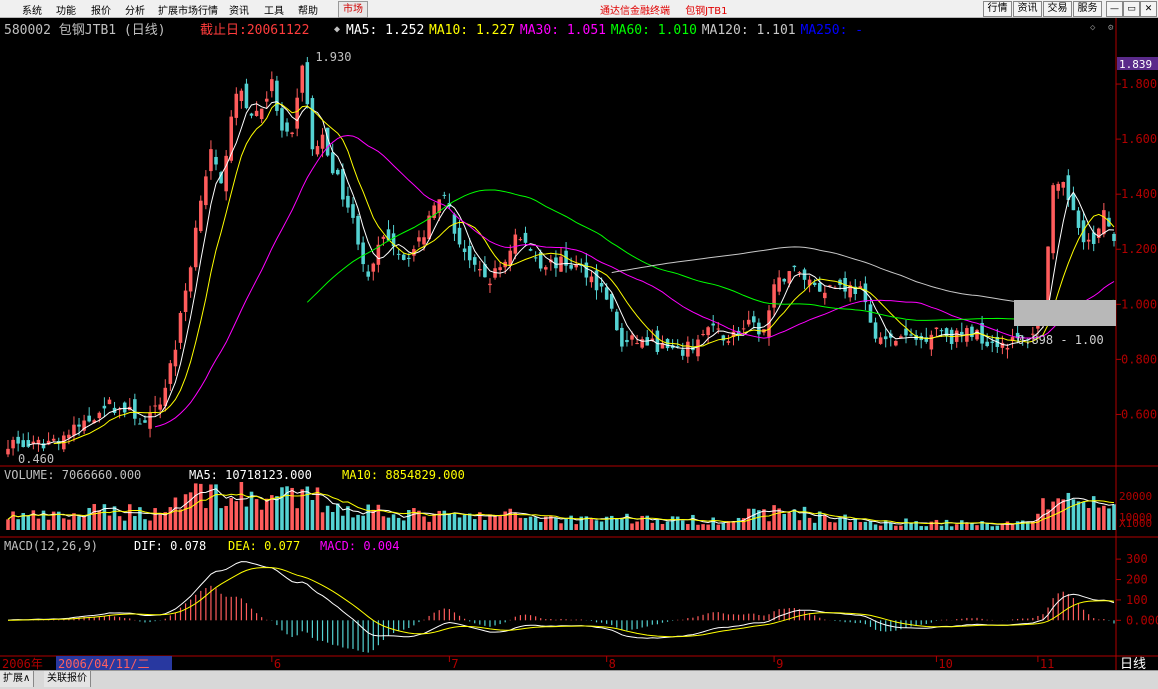  I want to click on dropdown-icon: ◆, so click(337, 29).